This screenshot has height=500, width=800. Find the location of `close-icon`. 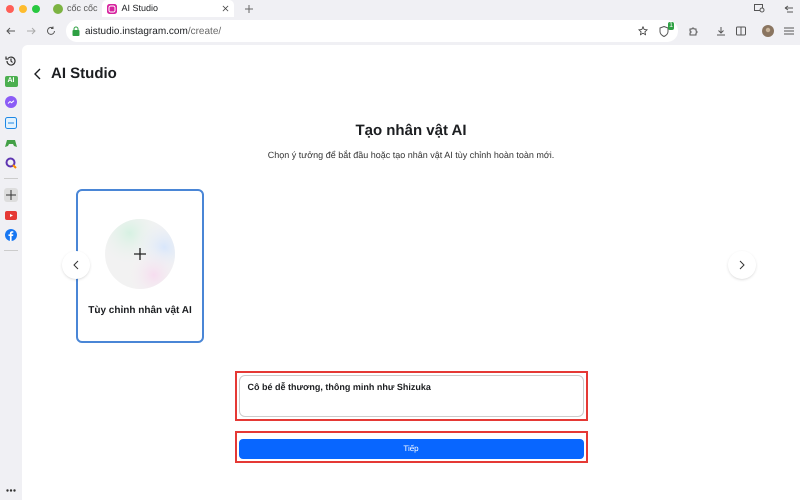

close-icon is located at coordinates (225, 8).